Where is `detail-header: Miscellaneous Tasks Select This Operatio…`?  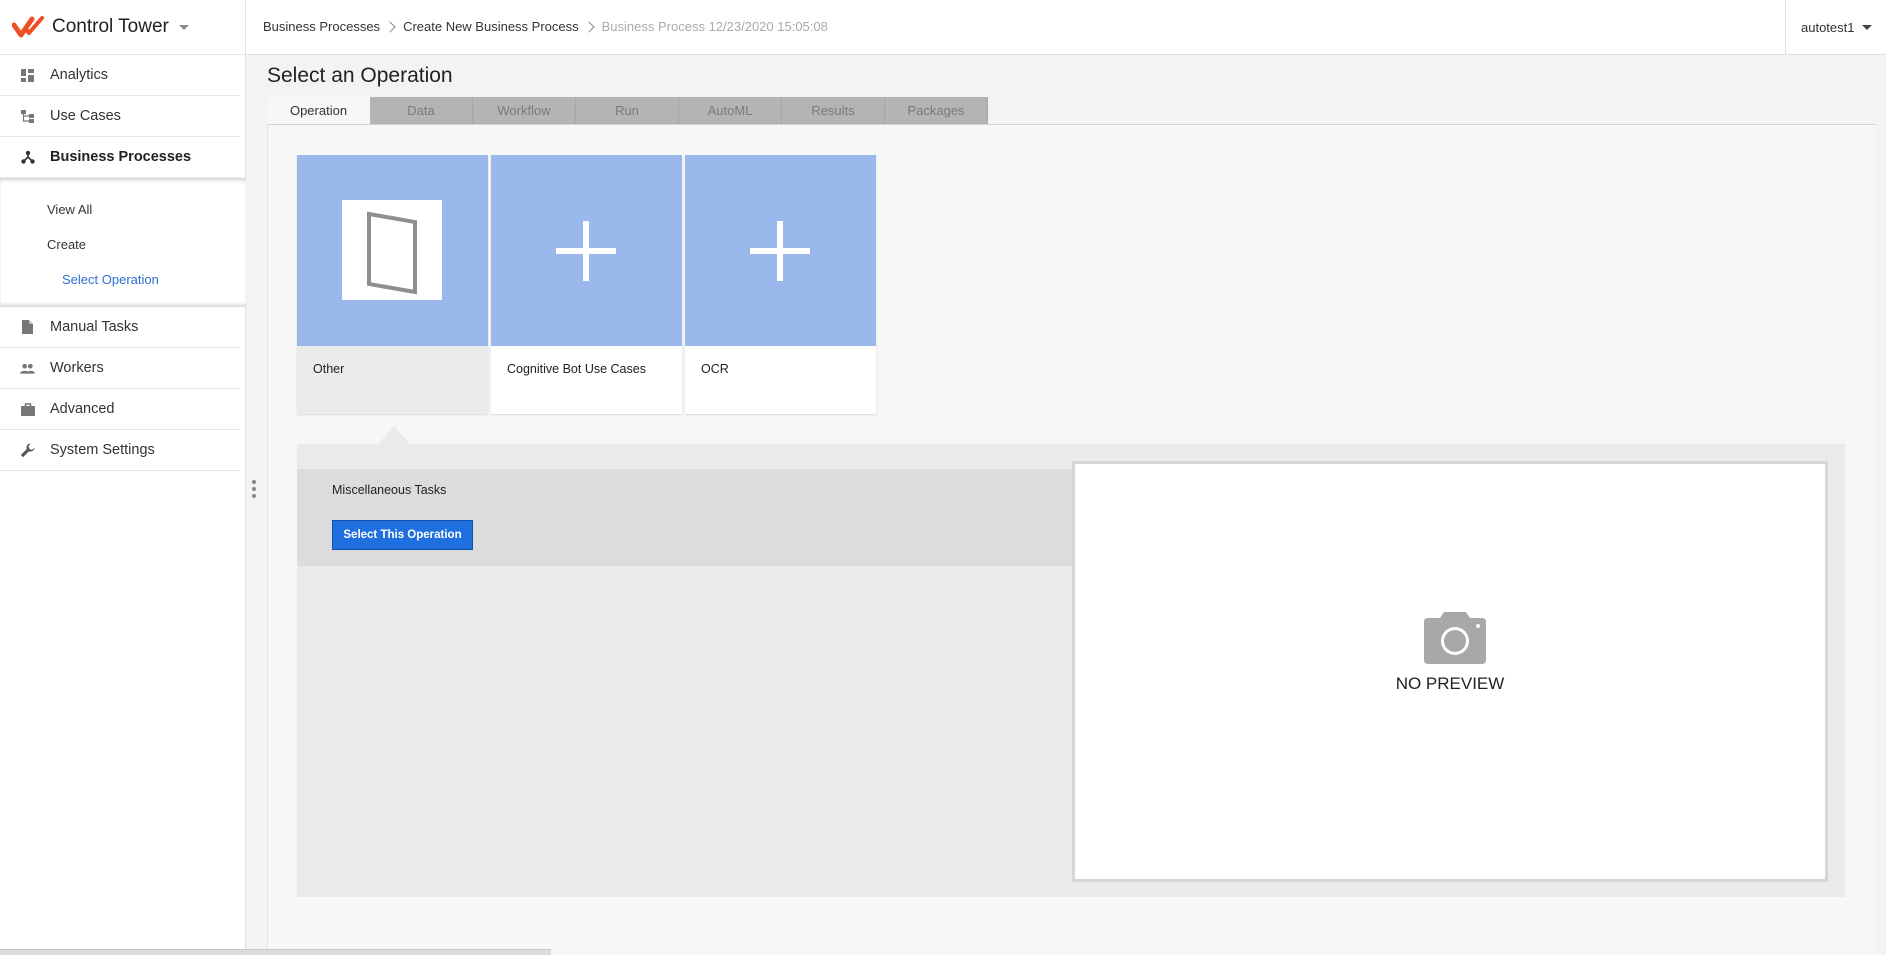 detail-header: Miscellaneous Tasks Select This Operatio… is located at coordinates (685, 517).